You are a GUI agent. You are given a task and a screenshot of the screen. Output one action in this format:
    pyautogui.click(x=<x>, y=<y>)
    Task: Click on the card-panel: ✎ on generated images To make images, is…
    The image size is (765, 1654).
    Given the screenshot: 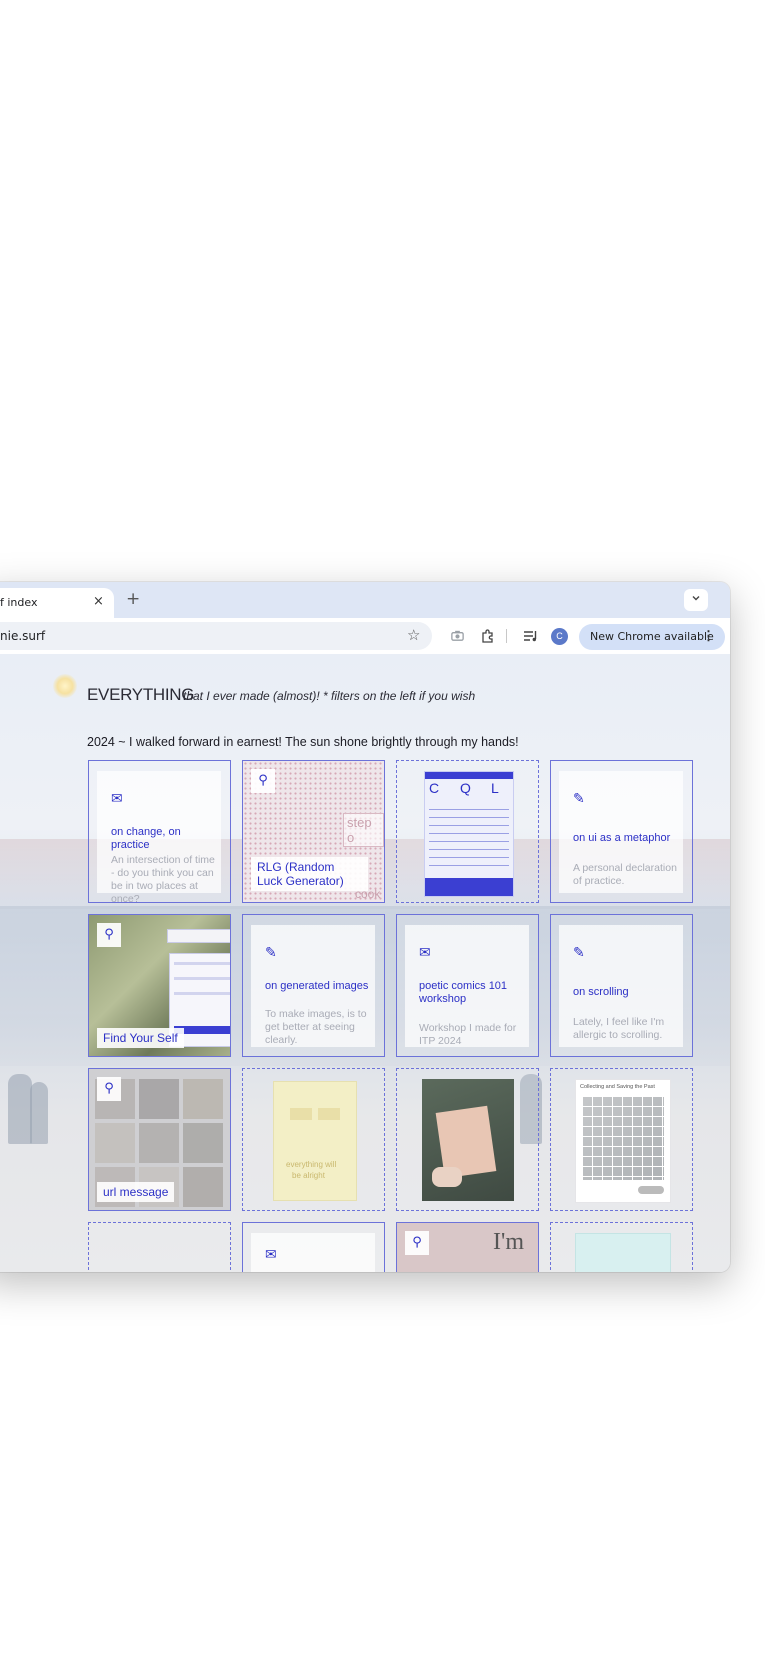 What is the action you would take?
    pyautogui.click(x=313, y=986)
    